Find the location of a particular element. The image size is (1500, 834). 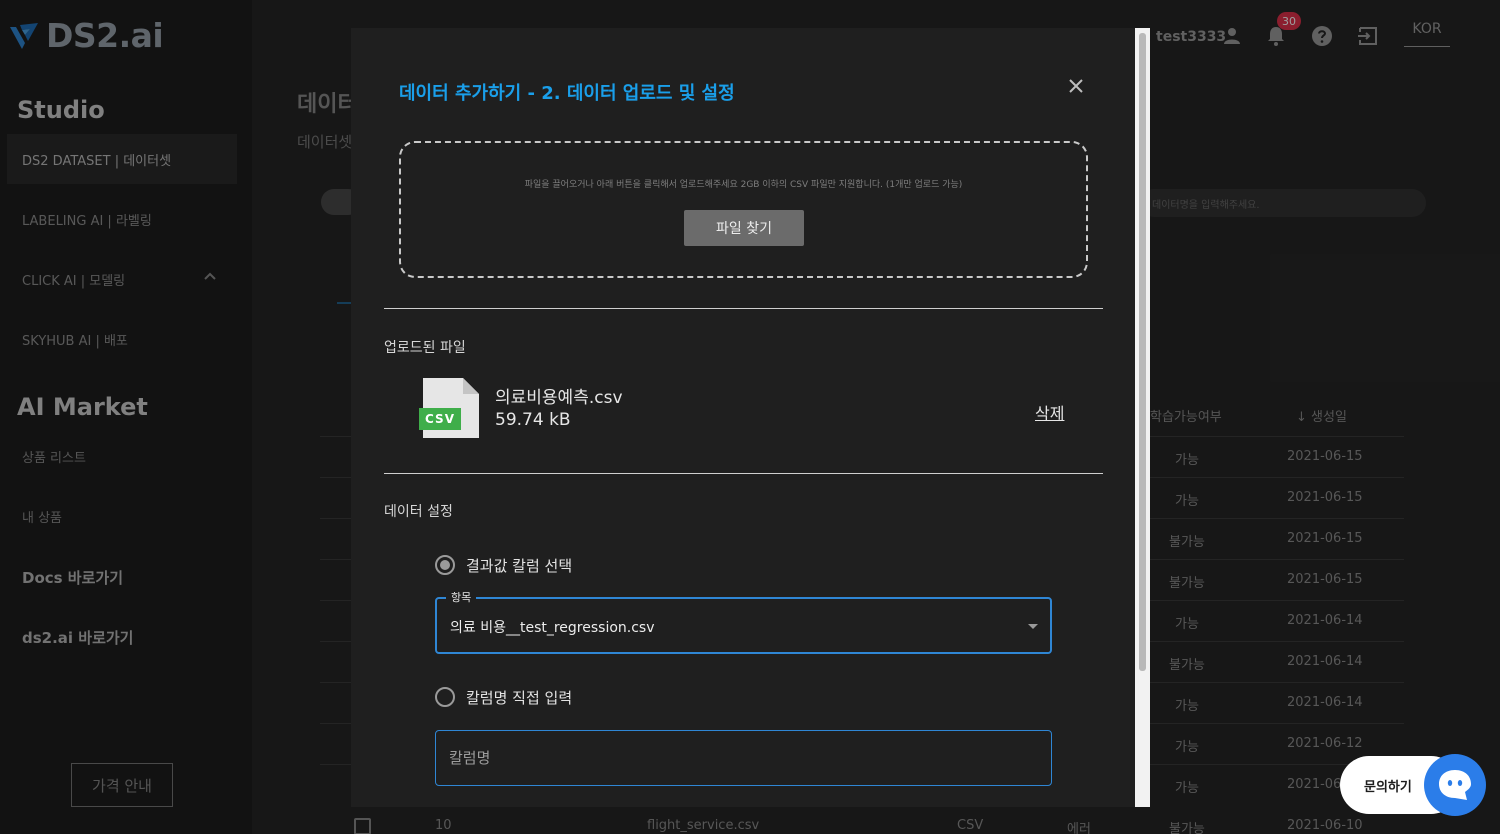

target-column-select: 항목 의료 비용__test_regression.csv is located at coordinates (743, 621).